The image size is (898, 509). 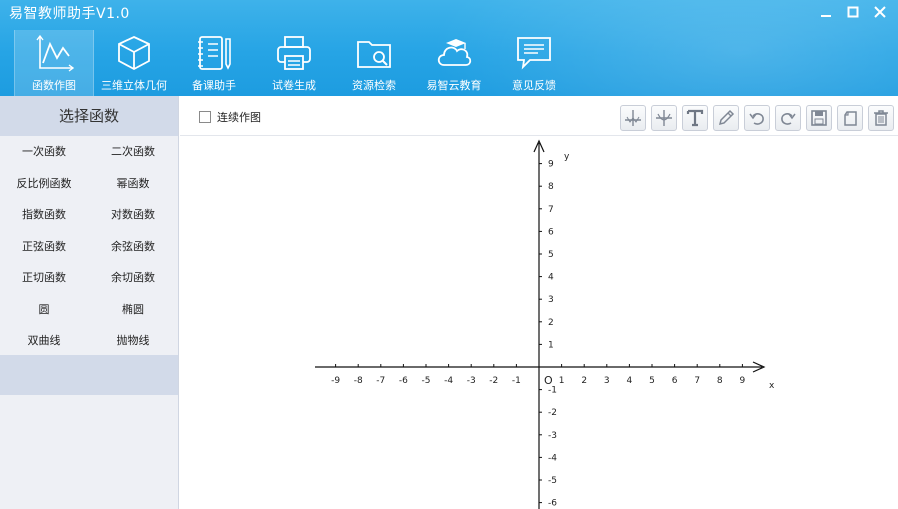 I want to click on maximize-icon, so click(x=853, y=12).